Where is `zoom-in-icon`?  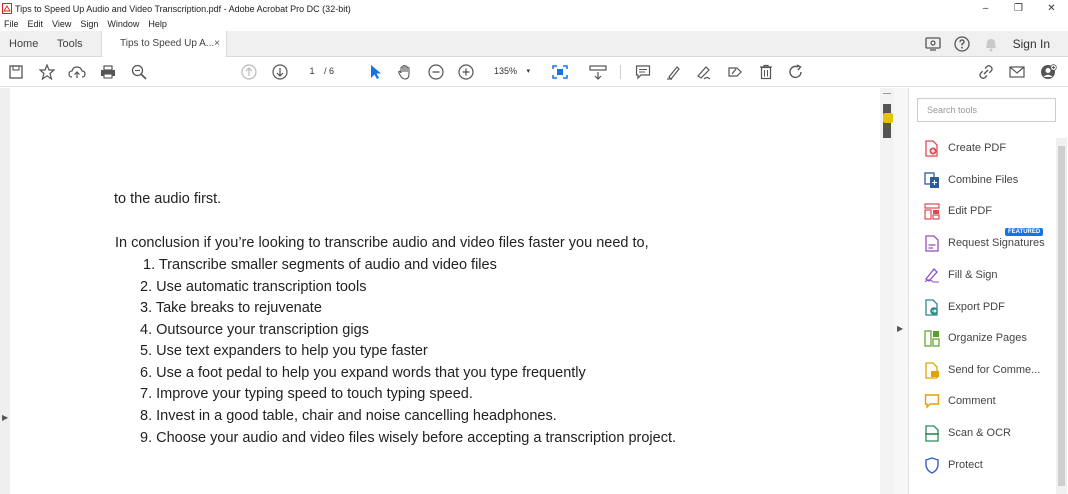 zoom-in-icon is located at coordinates (466, 72).